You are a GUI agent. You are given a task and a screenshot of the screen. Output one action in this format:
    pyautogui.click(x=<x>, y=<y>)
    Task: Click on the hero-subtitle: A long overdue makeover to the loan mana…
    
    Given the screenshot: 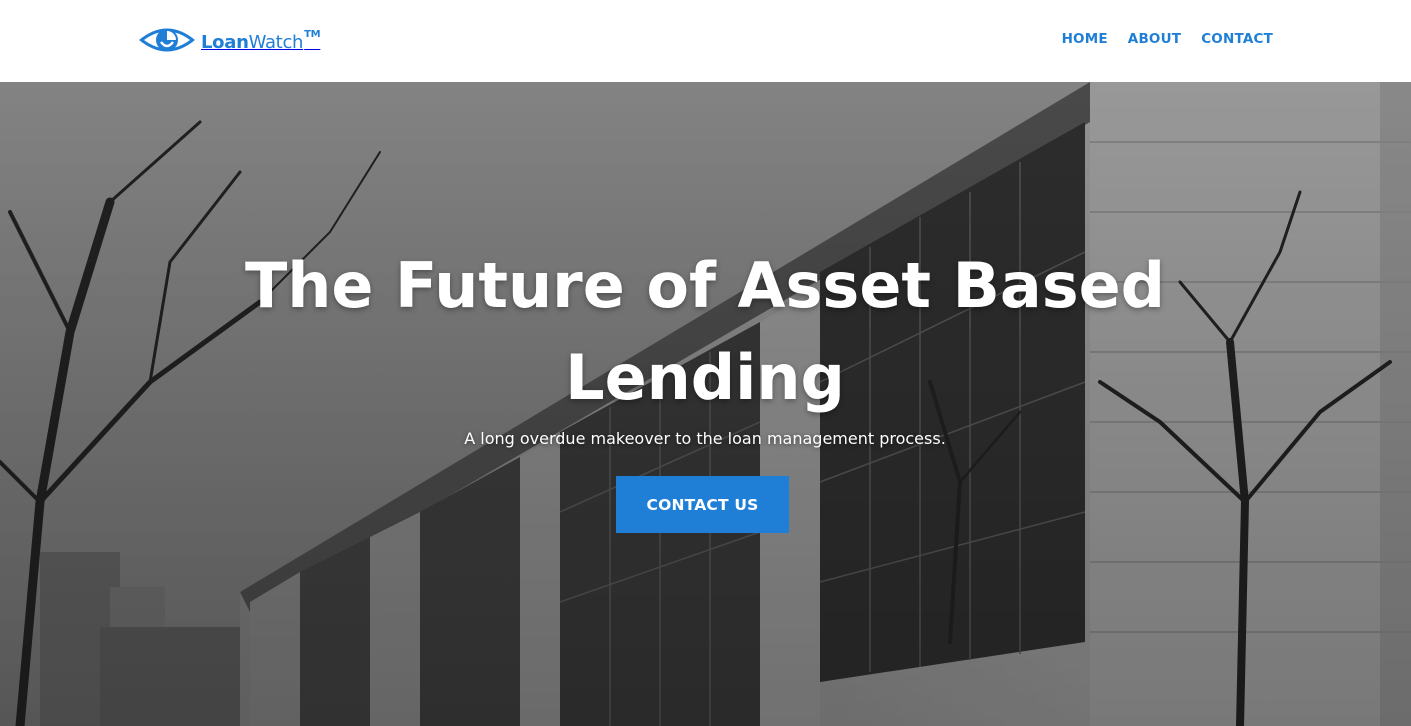 What is the action you would take?
    pyautogui.click(x=705, y=438)
    